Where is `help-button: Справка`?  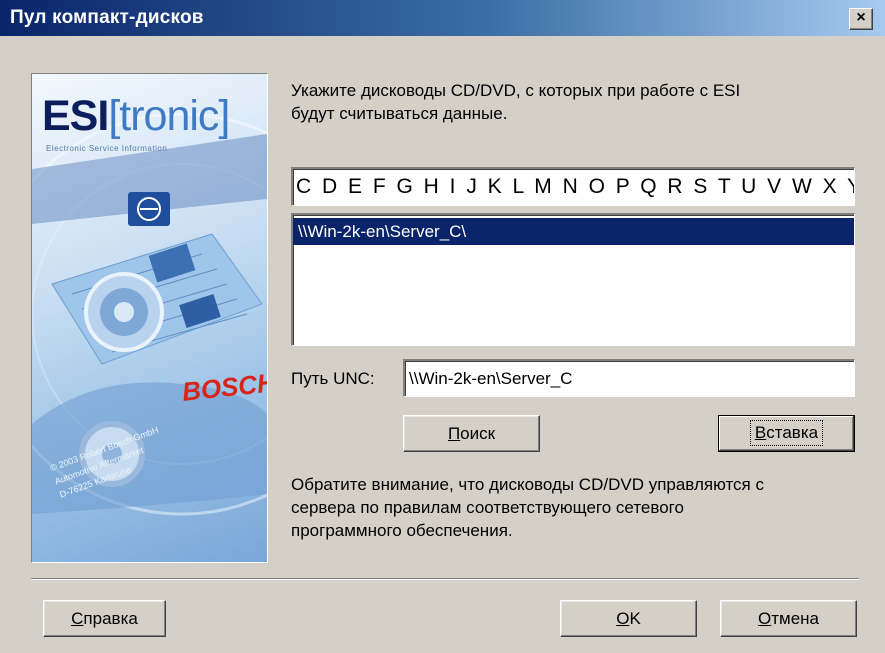
help-button: Справка is located at coordinates (104, 618).